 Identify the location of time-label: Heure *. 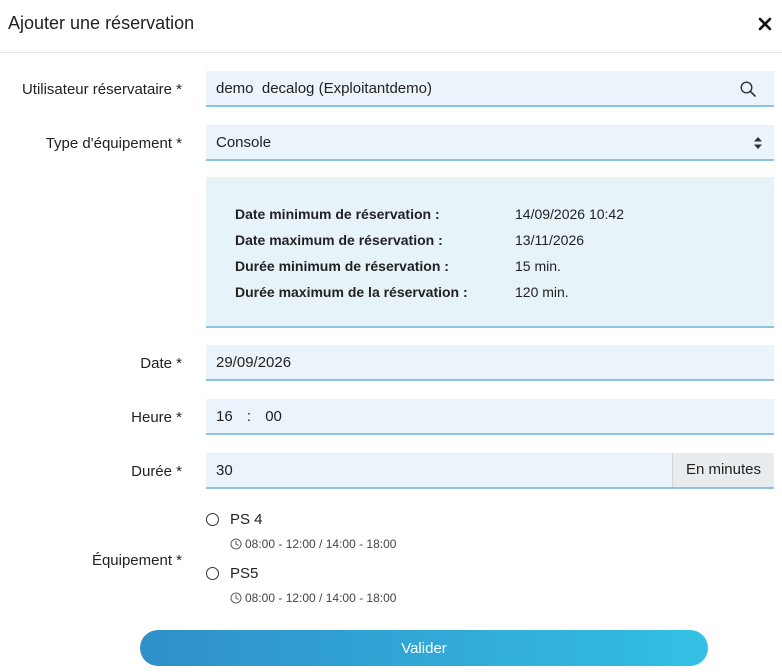
(156, 417).